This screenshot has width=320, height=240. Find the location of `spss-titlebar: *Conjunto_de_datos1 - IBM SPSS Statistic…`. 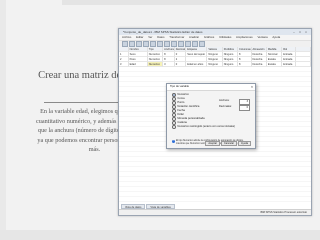

spss-titlebar: *Conjunto_de_datos1 - IBM SPSS Statistic… is located at coordinates (215, 32).